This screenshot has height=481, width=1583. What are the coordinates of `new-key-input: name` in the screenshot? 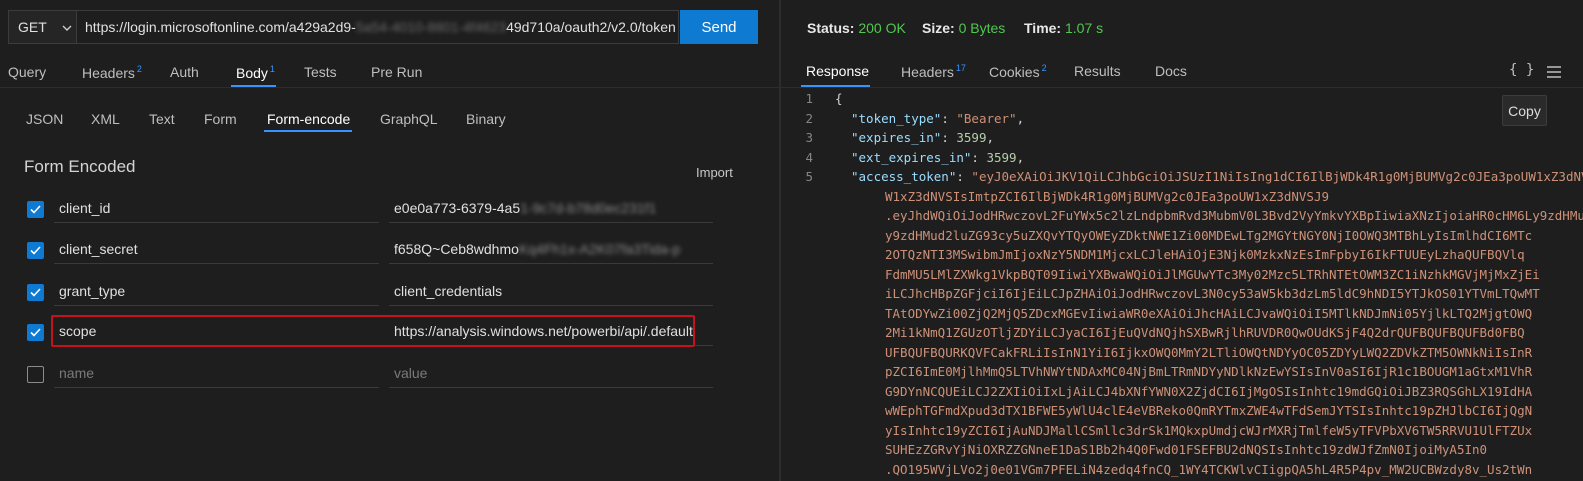 It's located at (216, 373).